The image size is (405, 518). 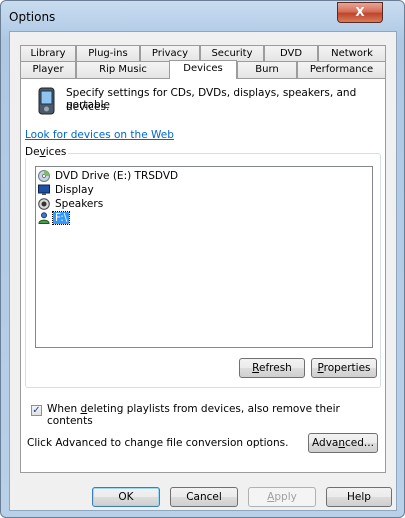 What do you see at coordinates (352, 53) in the screenshot?
I see `tab-network: Network` at bounding box center [352, 53].